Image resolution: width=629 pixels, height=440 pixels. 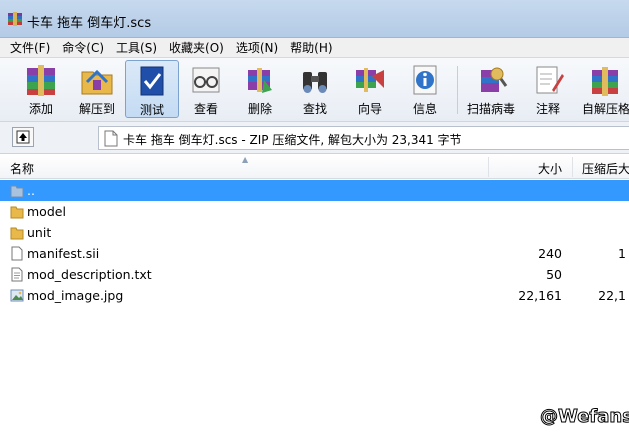 I want to click on file-name: manifest.sii, so click(x=63, y=253).